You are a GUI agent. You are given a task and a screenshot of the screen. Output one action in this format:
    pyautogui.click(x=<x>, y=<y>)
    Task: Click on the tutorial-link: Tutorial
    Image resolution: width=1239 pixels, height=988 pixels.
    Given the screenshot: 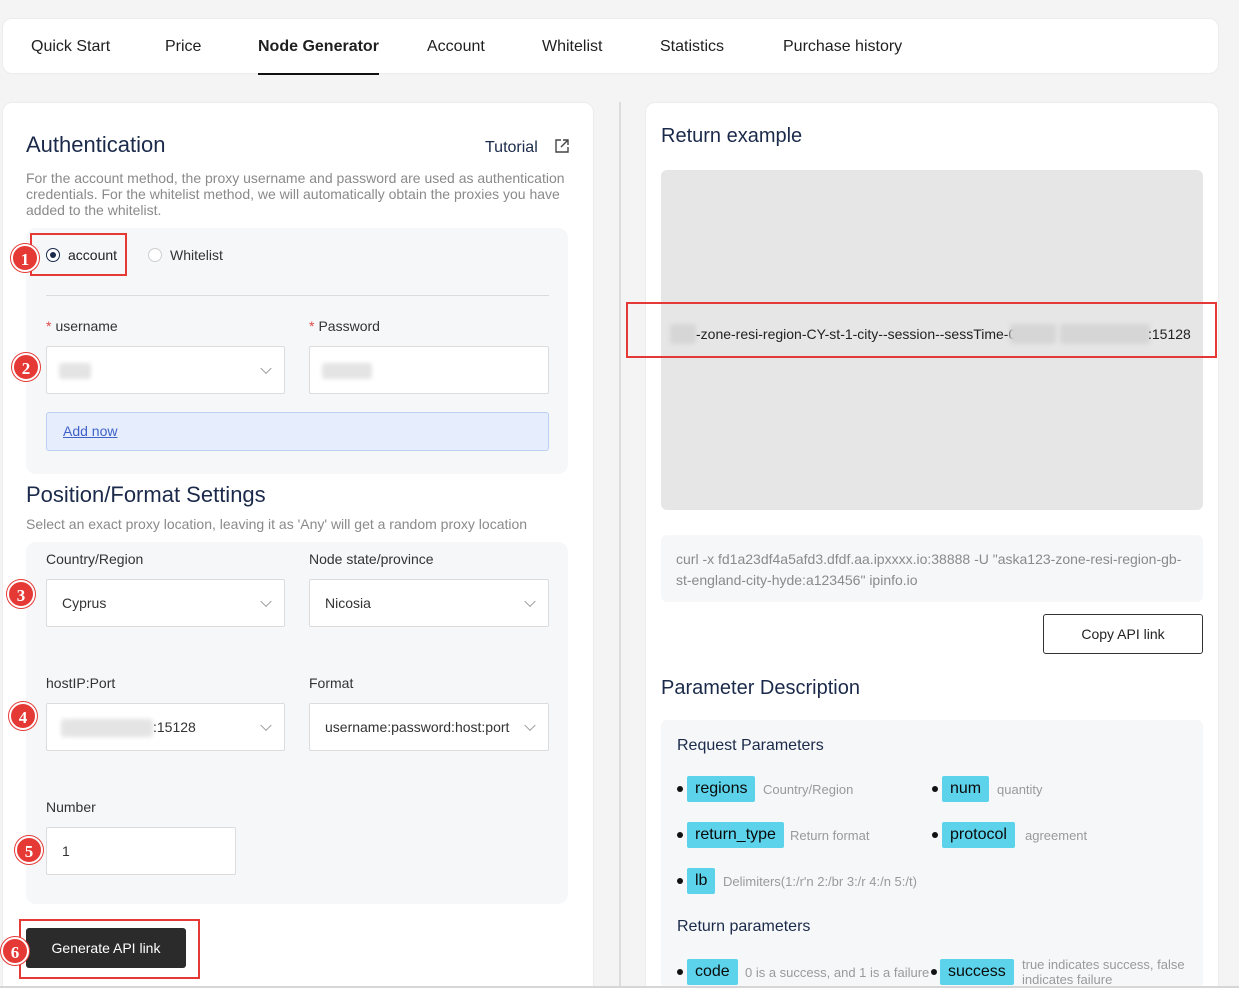 What is the action you would take?
    pyautogui.click(x=527, y=147)
    